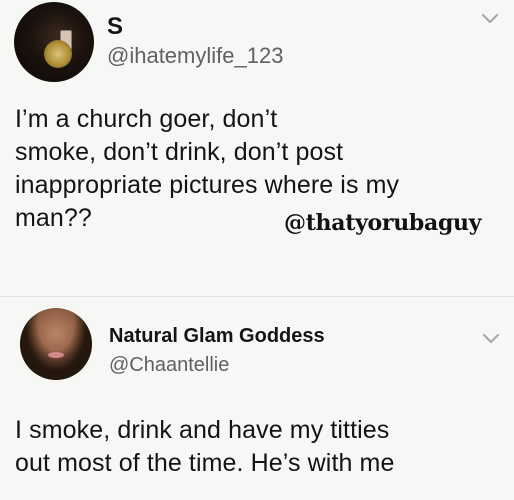  I want to click on avatar-horn-detail, so click(58, 54).